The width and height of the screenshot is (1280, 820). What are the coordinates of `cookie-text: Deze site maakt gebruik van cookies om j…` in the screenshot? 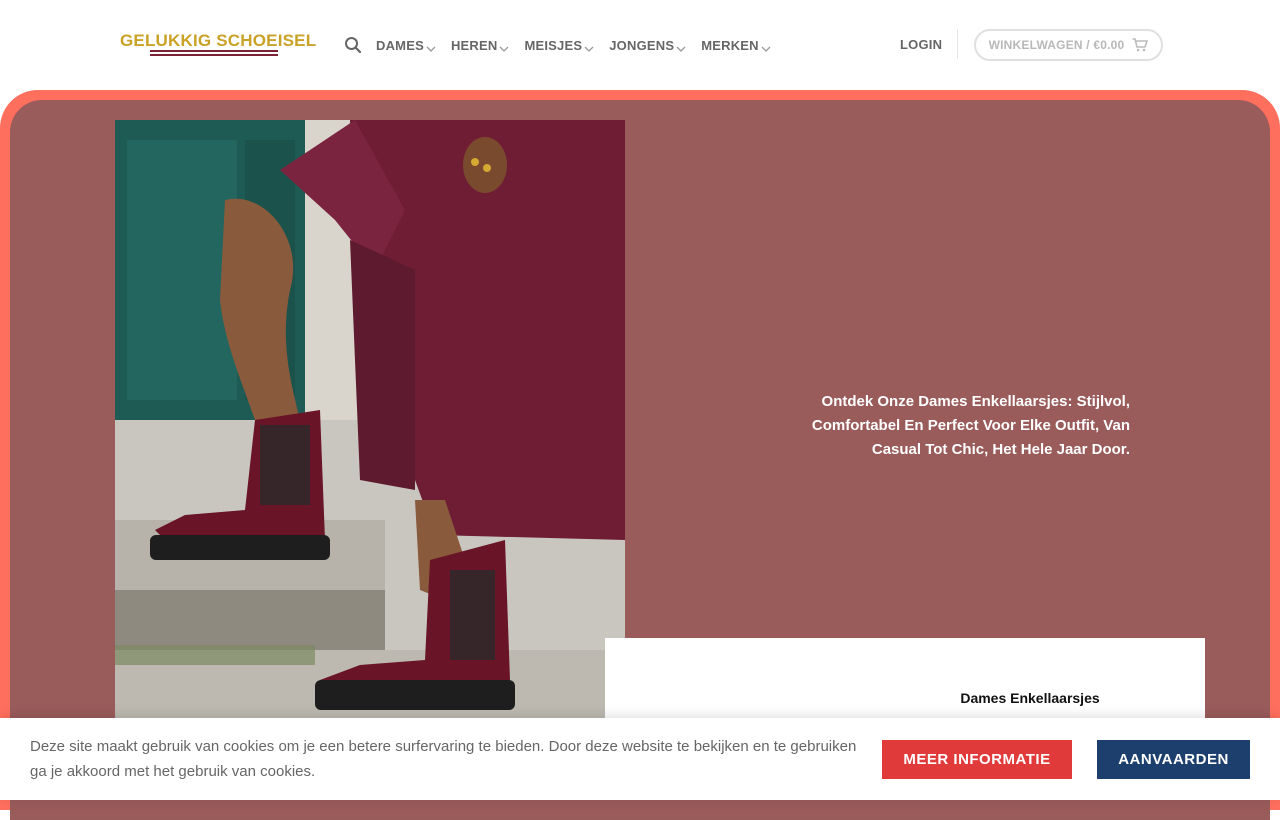 It's located at (443, 759).